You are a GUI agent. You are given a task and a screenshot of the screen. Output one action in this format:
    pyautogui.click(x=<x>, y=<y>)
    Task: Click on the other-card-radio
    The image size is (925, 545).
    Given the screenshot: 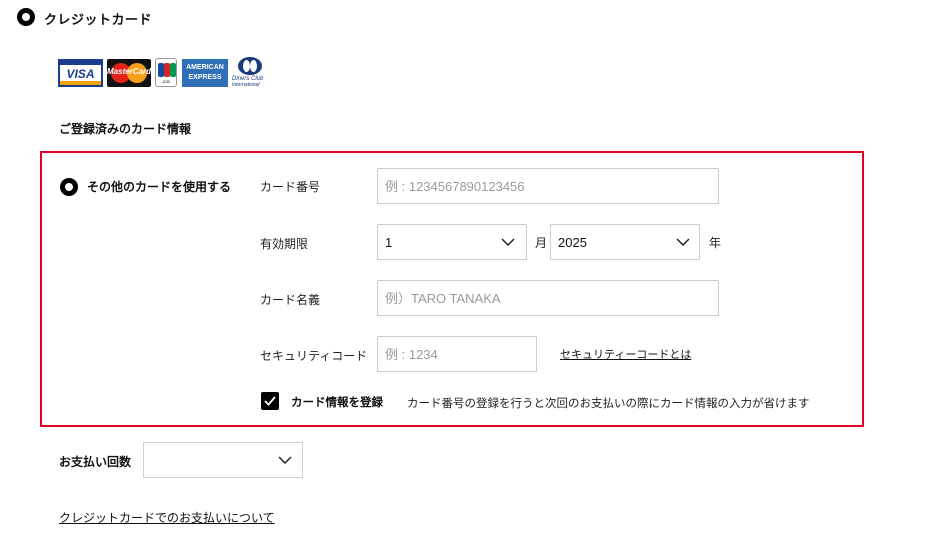 What is the action you would take?
    pyautogui.click(x=69, y=187)
    